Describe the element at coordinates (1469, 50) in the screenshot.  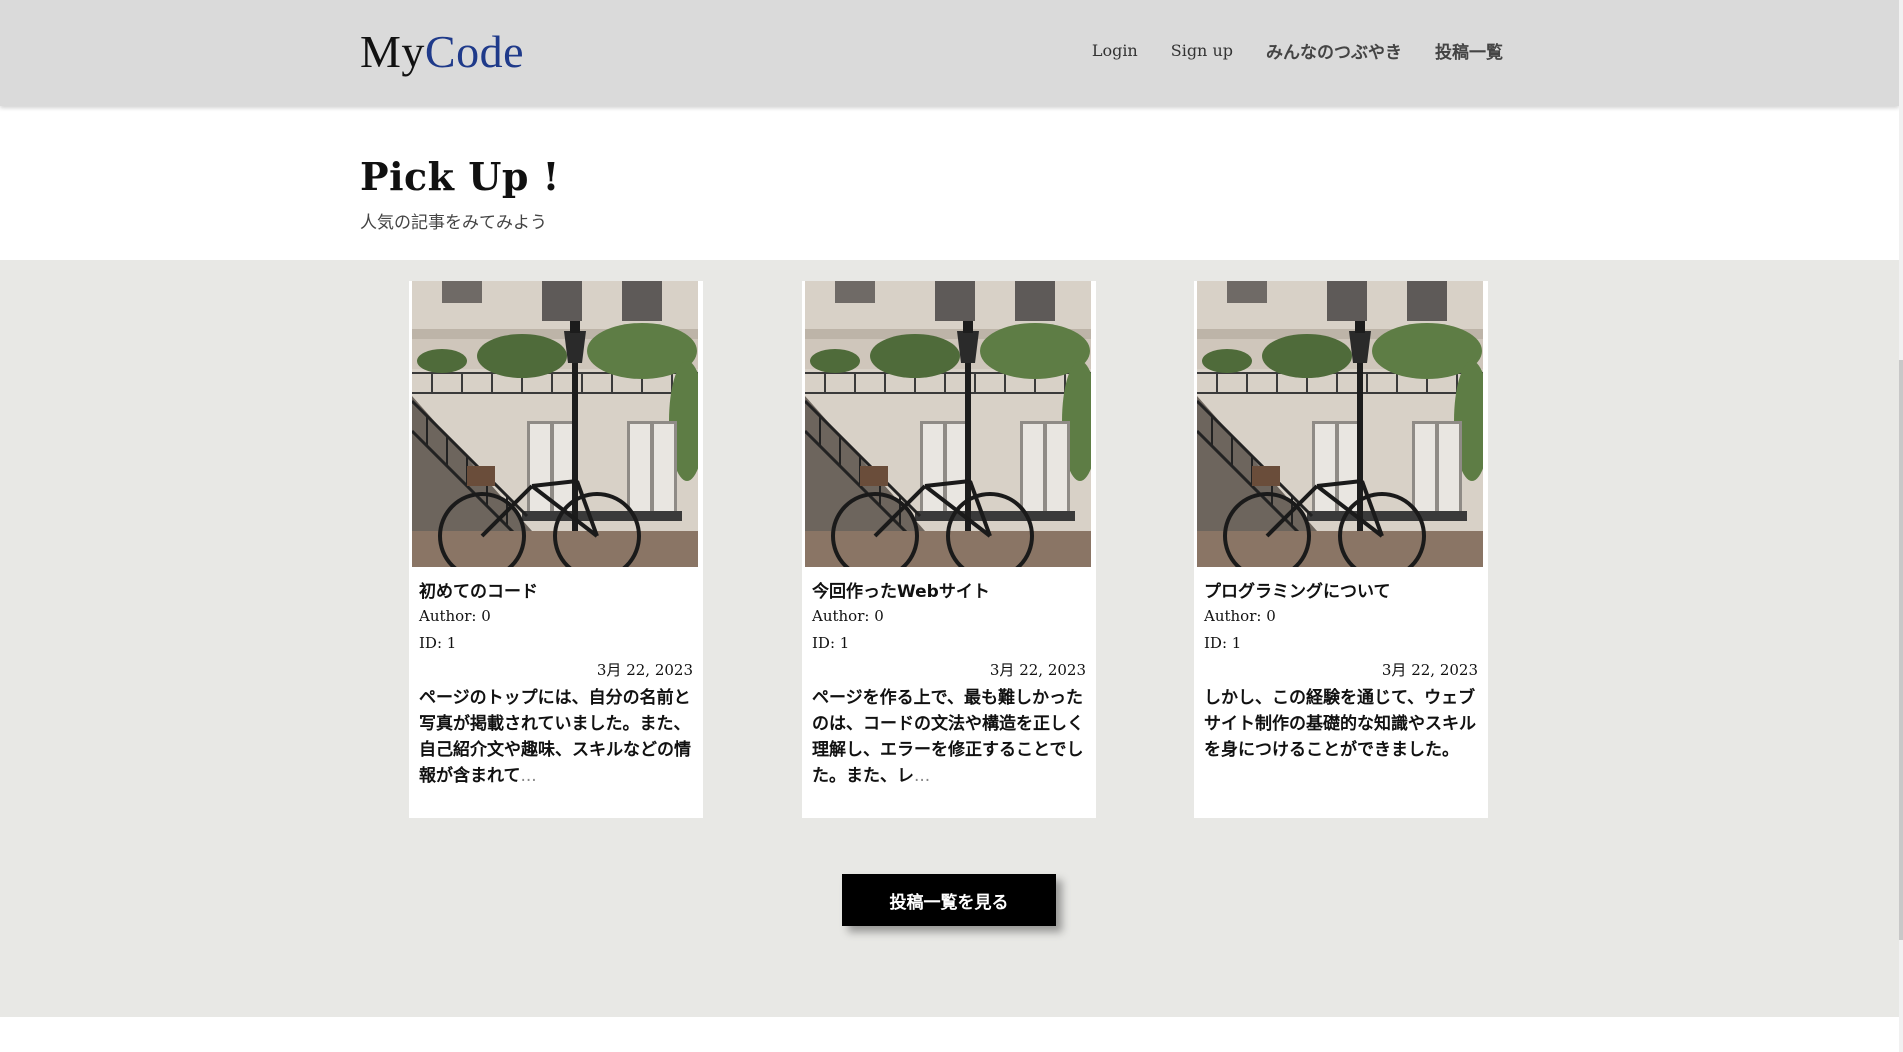
I see `nav-posts-link: 投稿一覧` at that location.